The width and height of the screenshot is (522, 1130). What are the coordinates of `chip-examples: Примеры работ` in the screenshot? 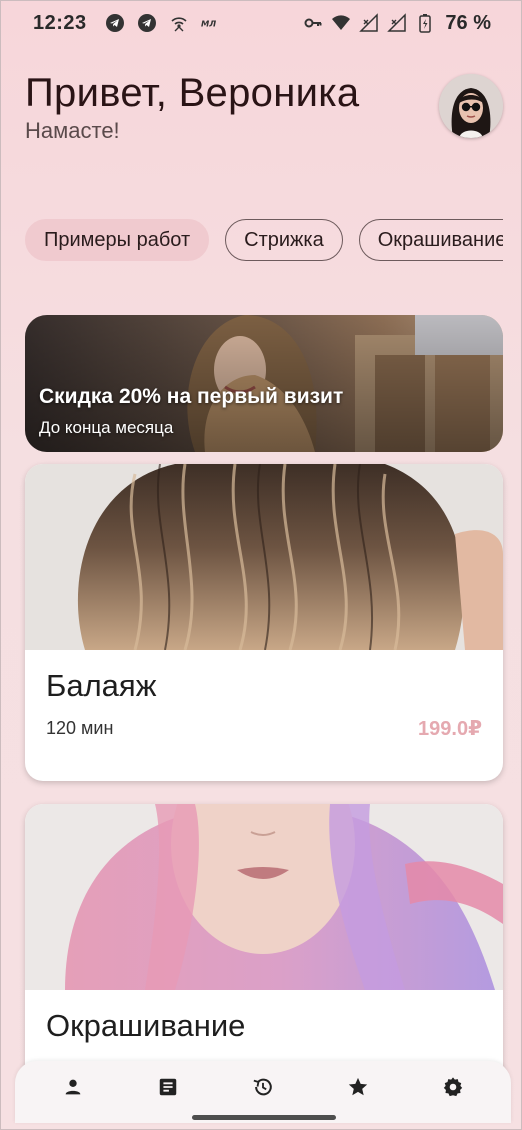 It's located at (117, 240).